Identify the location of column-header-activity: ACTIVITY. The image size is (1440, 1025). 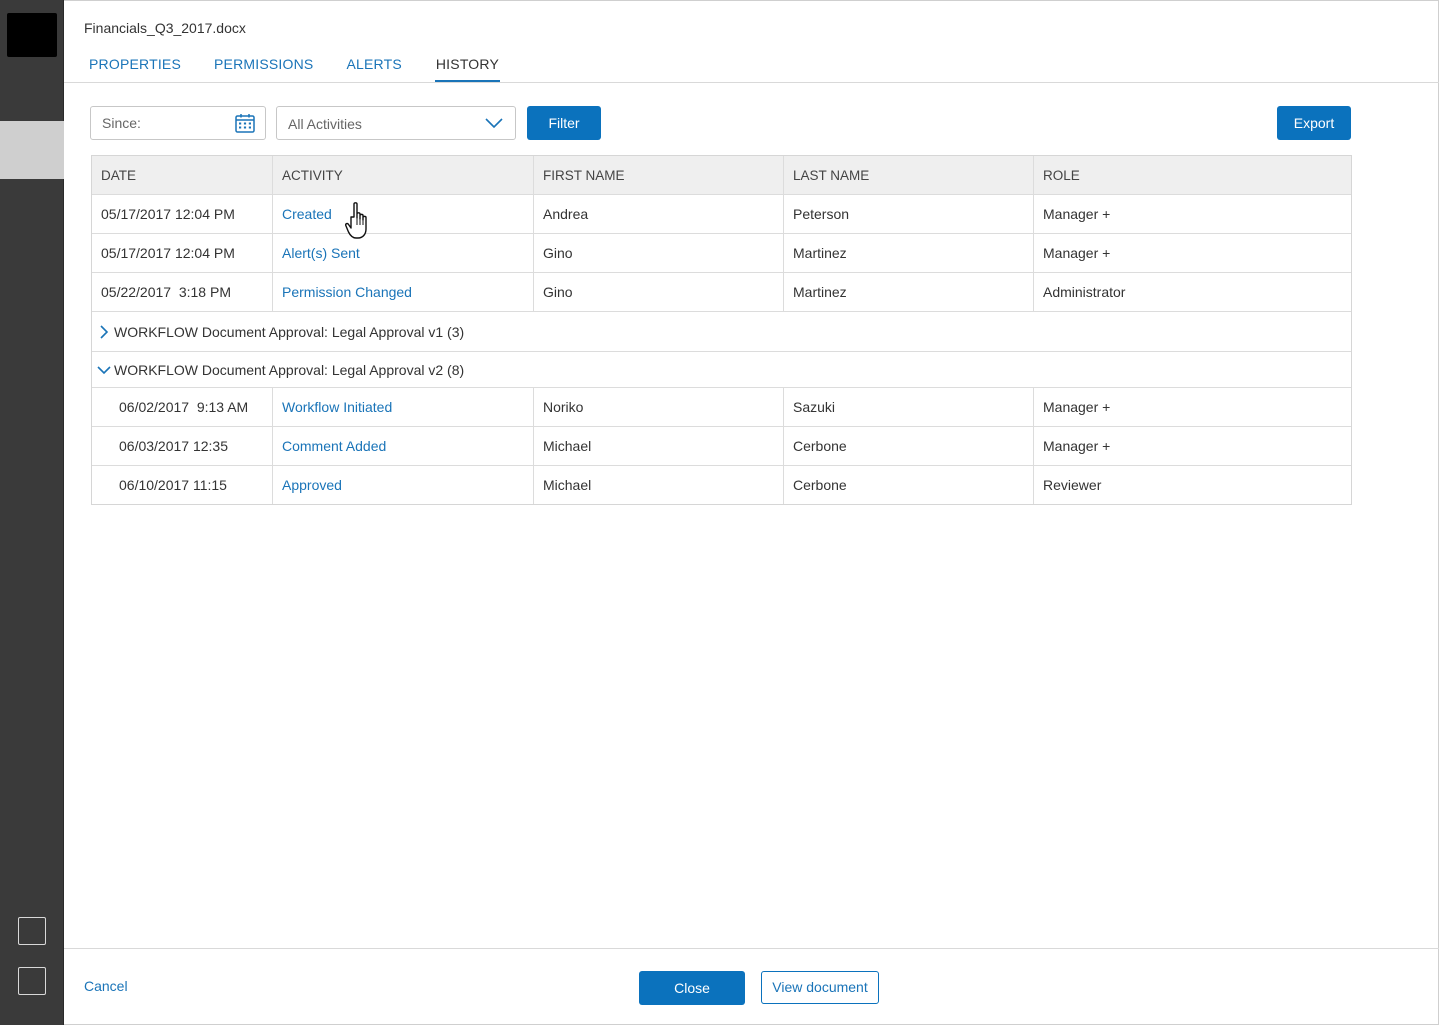
(403, 175).